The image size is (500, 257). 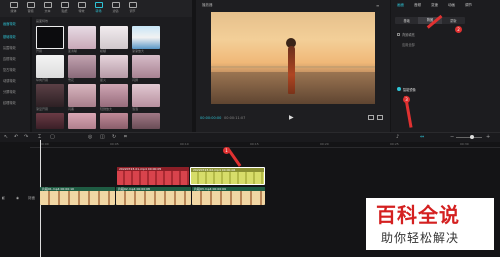 I want to click on track-lock-icon: ◧, so click(x=3, y=198).